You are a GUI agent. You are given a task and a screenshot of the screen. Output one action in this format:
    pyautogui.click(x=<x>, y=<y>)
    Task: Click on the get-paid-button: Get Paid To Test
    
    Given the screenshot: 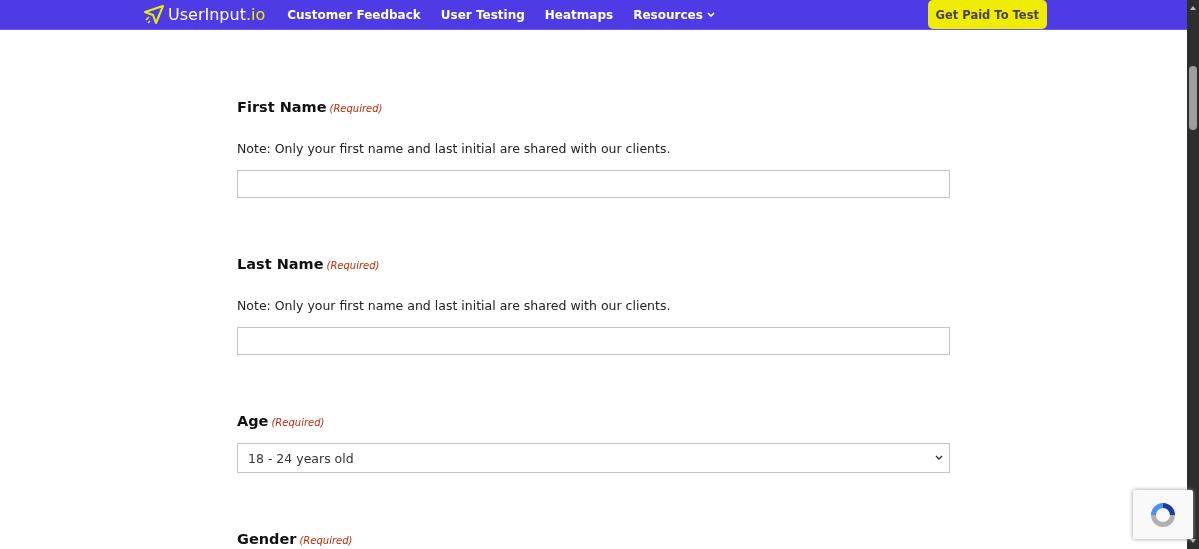 What is the action you would take?
    pyautogui.click(x=987, y=14)
    